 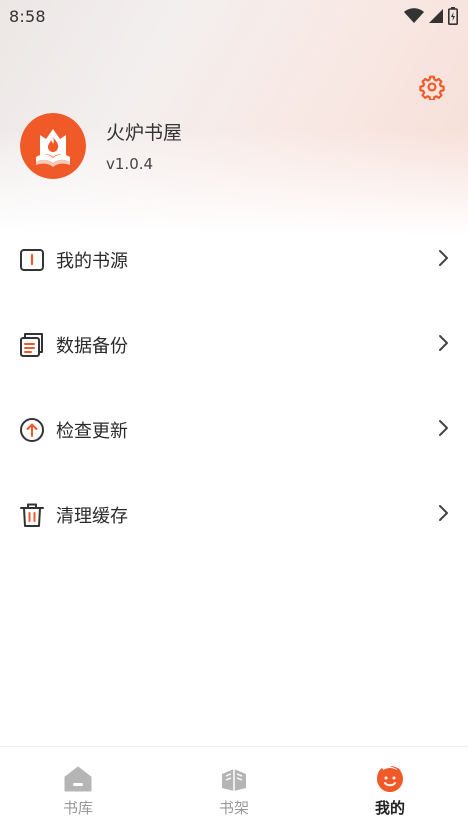 What do you see at coordinates (389, 808) in the screenshot?
I see `tab-label: 我的` at bounding box center [389, 808].